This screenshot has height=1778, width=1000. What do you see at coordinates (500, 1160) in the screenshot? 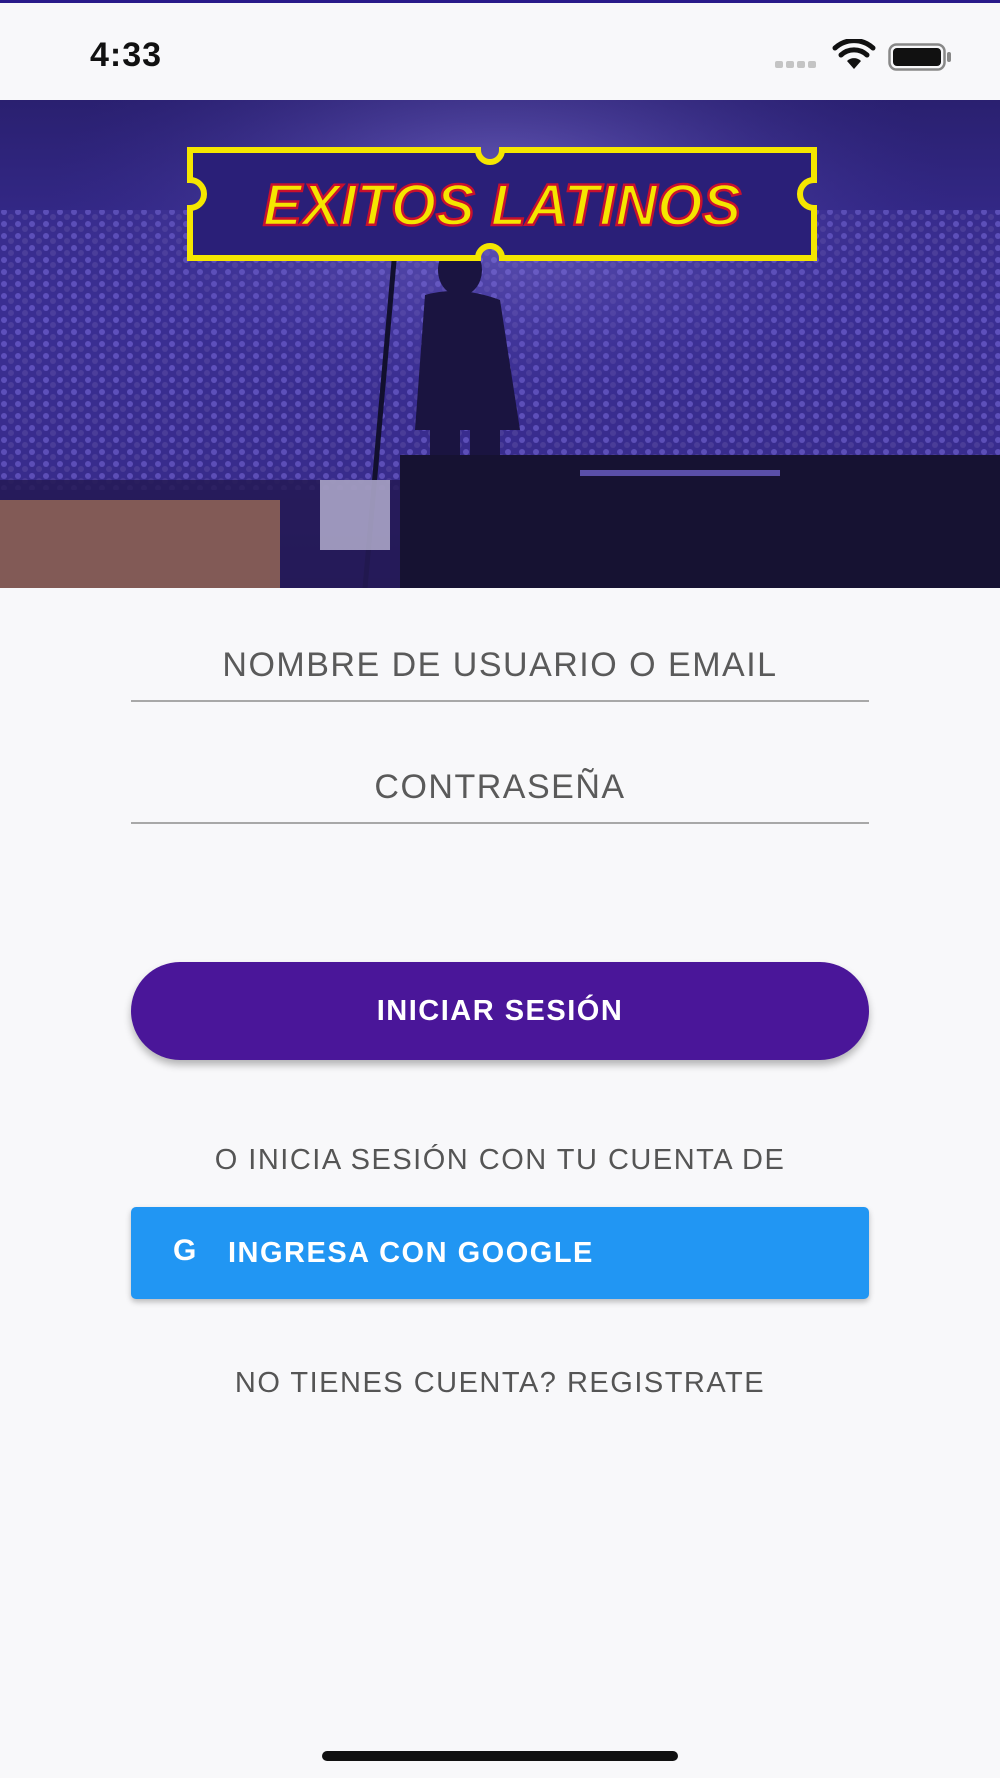
I see `alt-login-label: O INICIA SESIÓN CON TU CUENTA DE` at bounding box center [500, 1160].